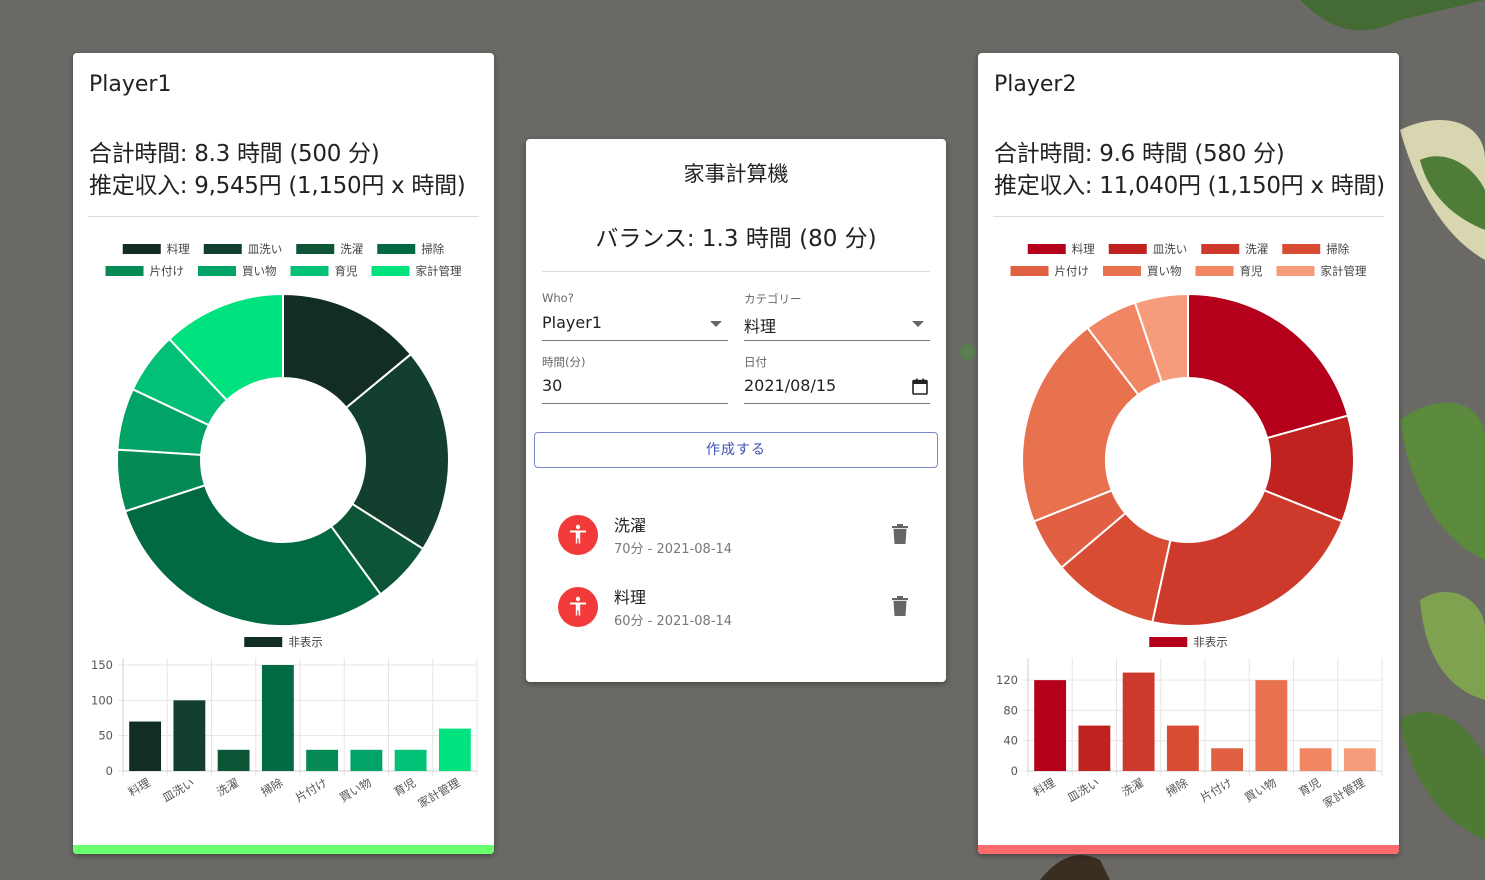 This screenshot has height=880, width=1485. Describe the element at coordinates (1010, 710) in the screenshot. I see `y-tick-label: 80` at that location.